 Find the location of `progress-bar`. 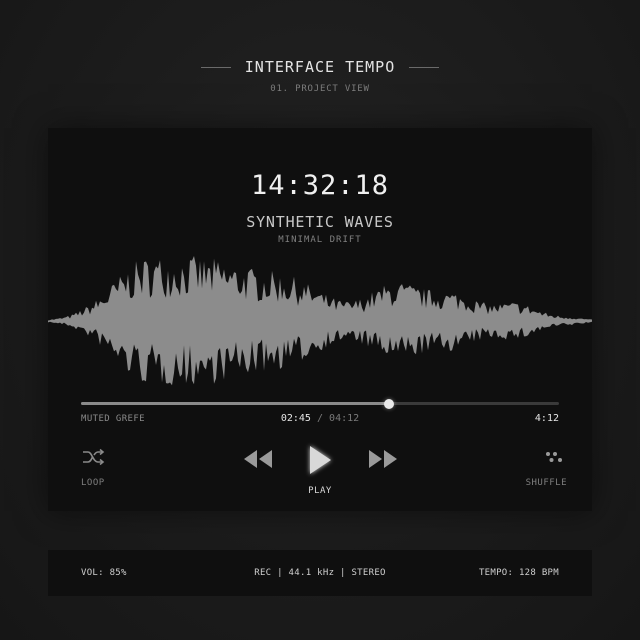

progress-bar is located at coordinates (320, 403).